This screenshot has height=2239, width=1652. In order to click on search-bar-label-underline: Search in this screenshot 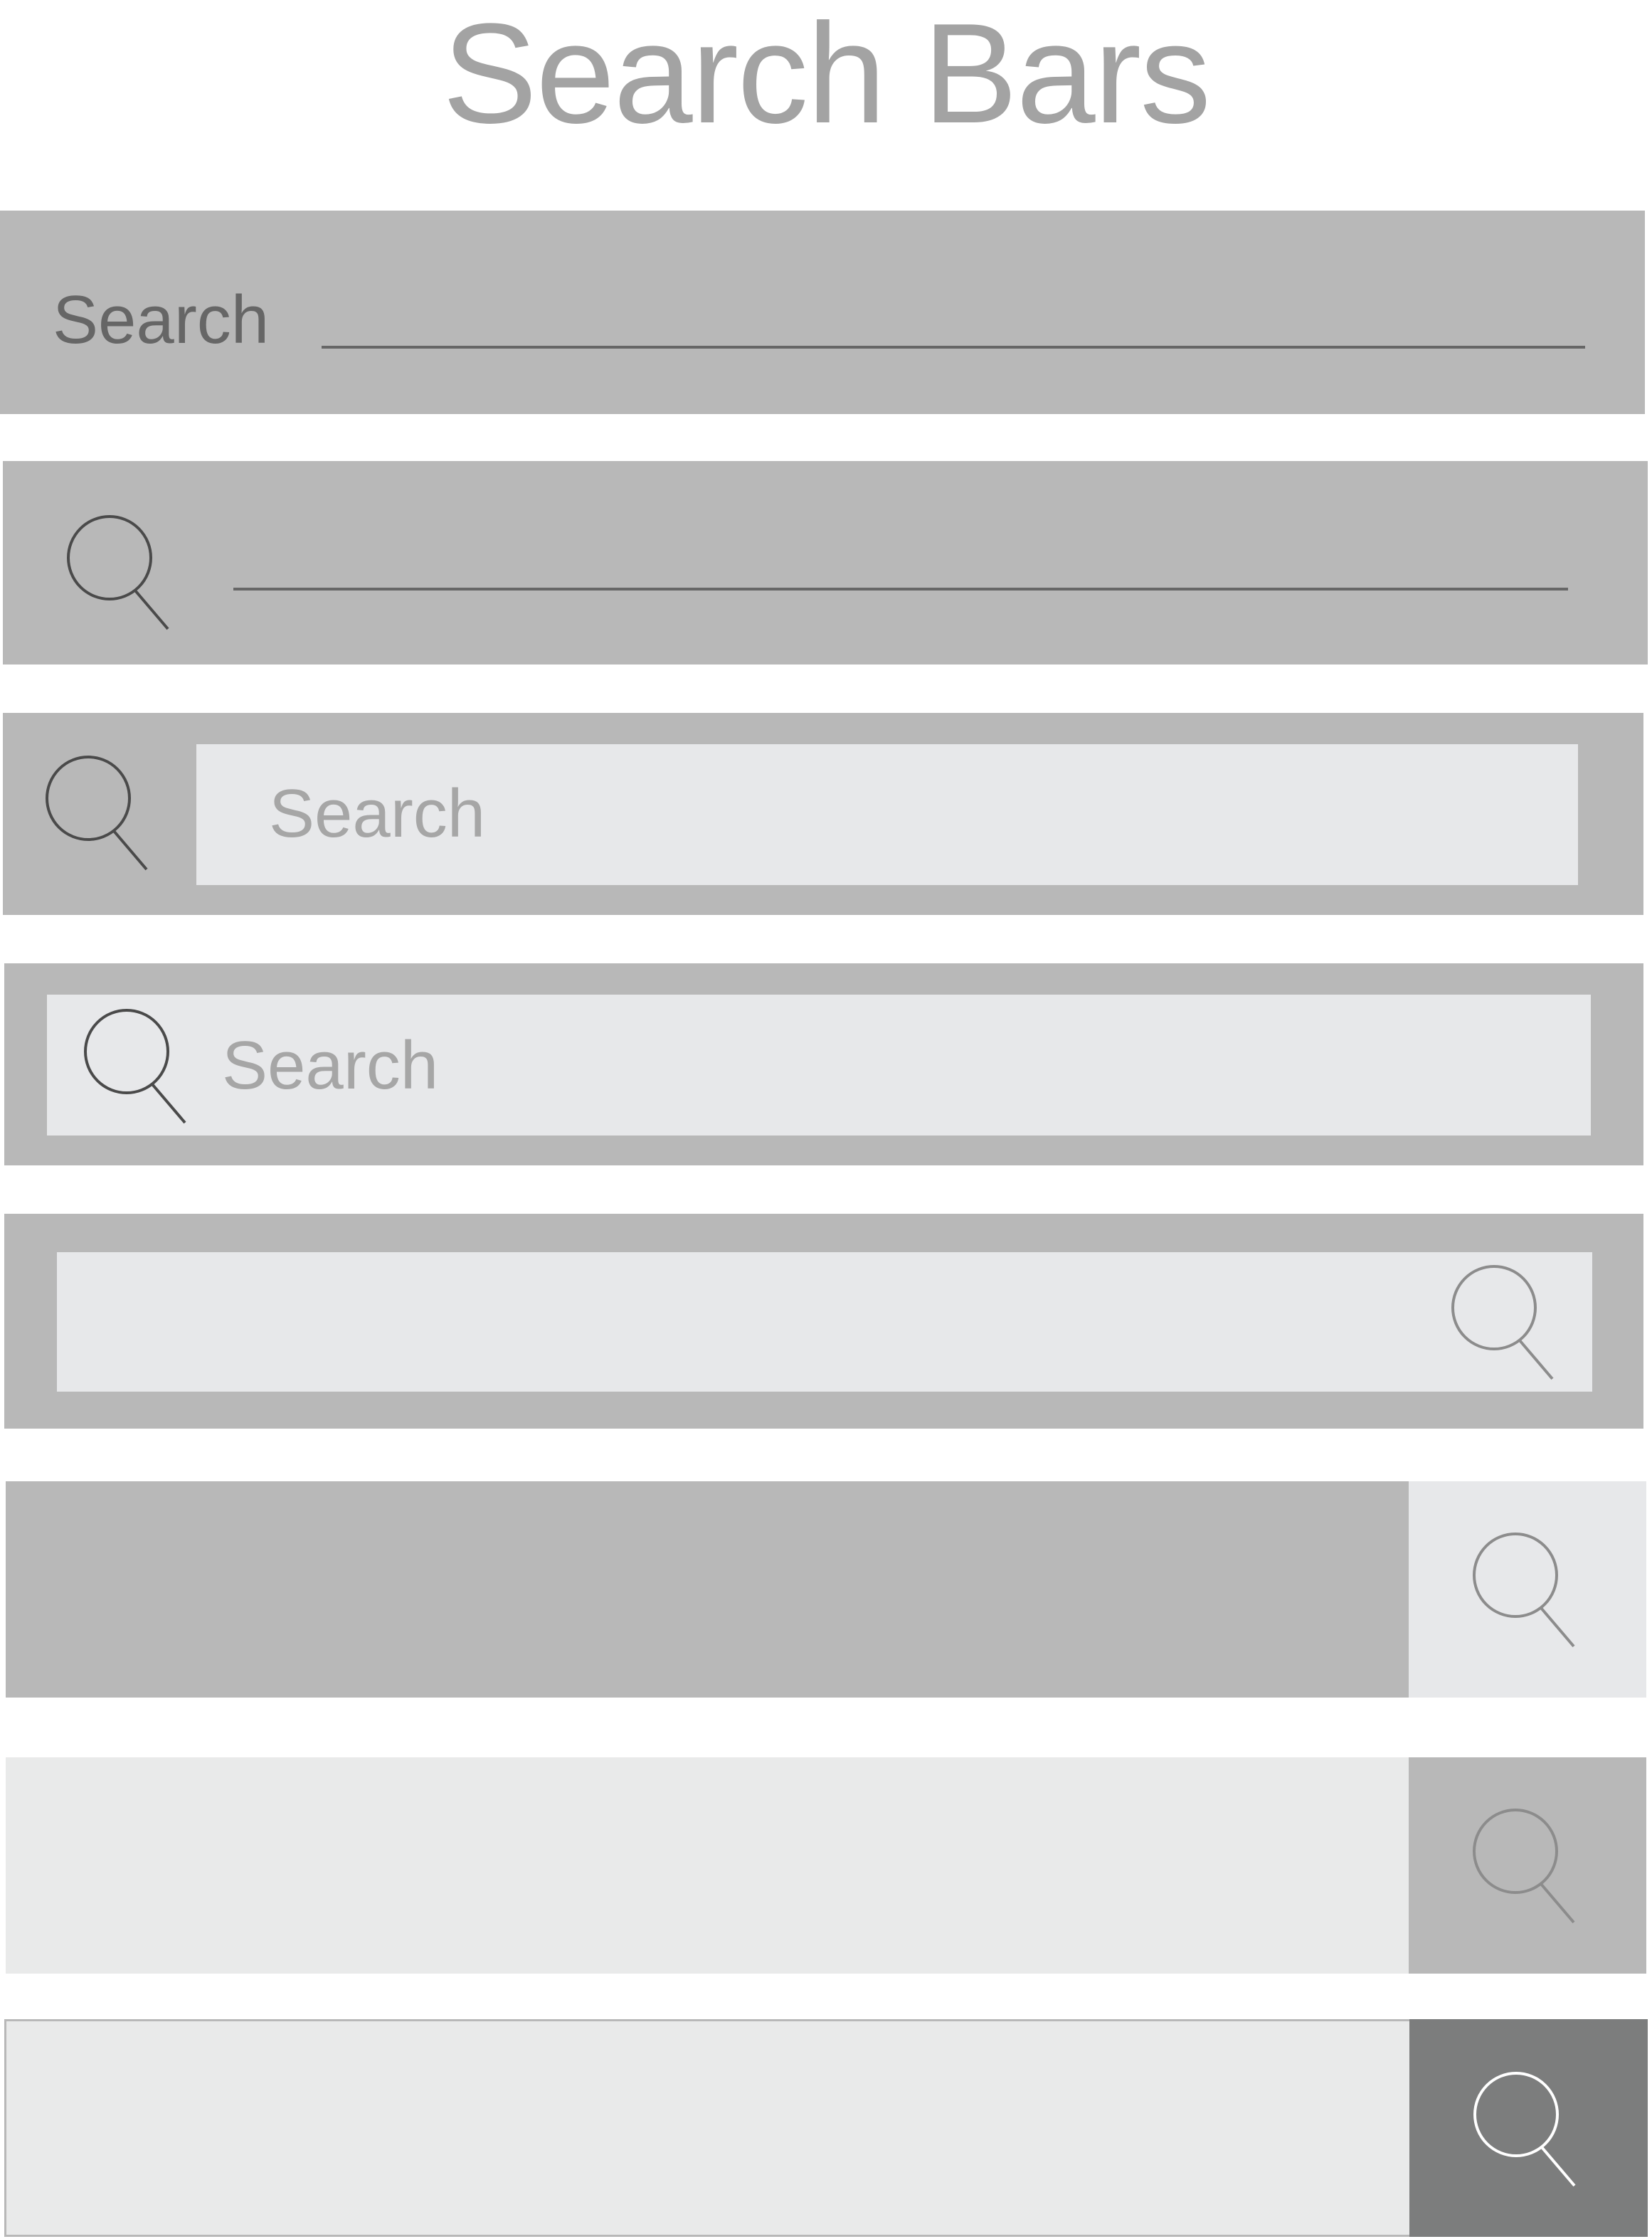, I will do `click(822, 312)`.